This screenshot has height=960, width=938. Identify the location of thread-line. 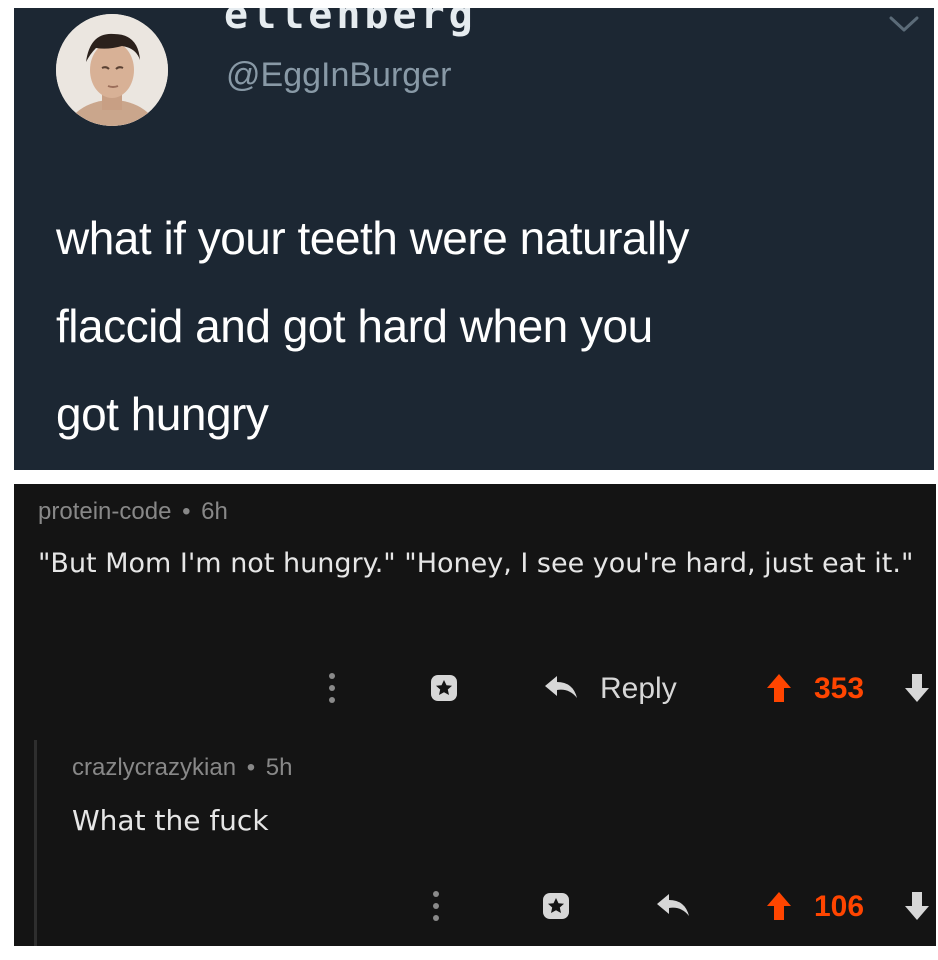
(35, 843).